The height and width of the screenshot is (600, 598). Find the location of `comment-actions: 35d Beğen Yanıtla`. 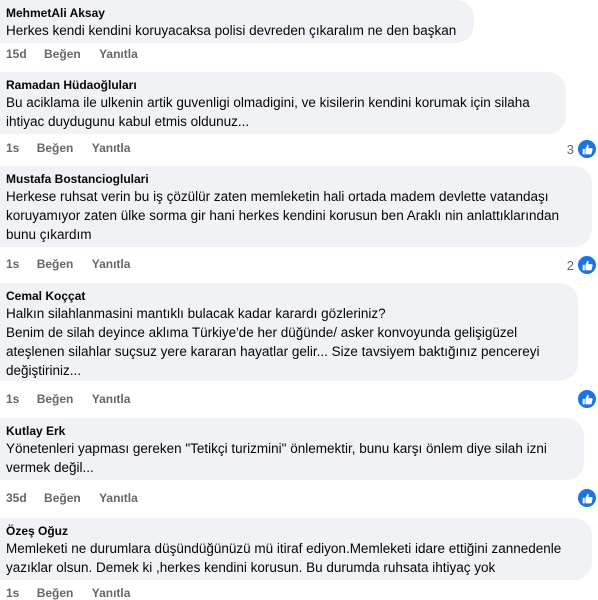

comment-actions: 35d Beğen Yanıtla is located at coordinates (79, 498).